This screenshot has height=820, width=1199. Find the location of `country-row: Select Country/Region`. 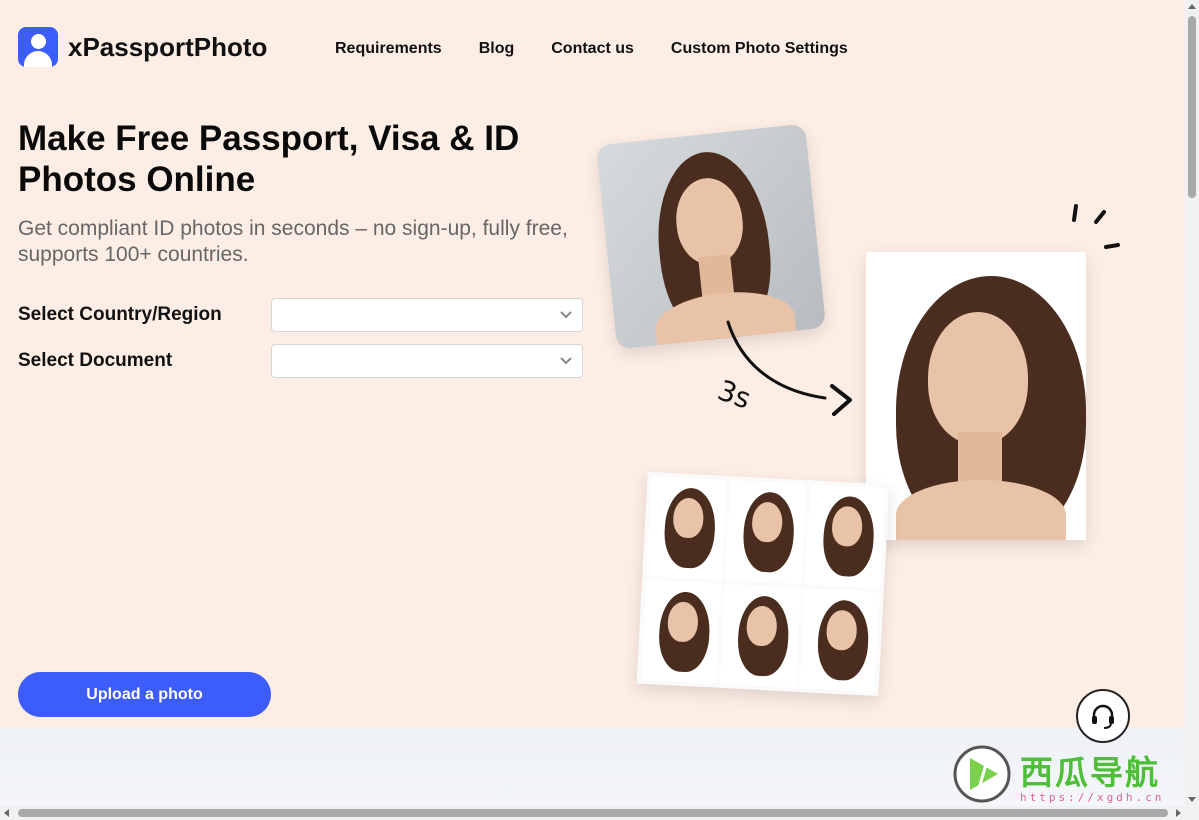

country-row: Select Country/Region is located at coordinates (300, 315).